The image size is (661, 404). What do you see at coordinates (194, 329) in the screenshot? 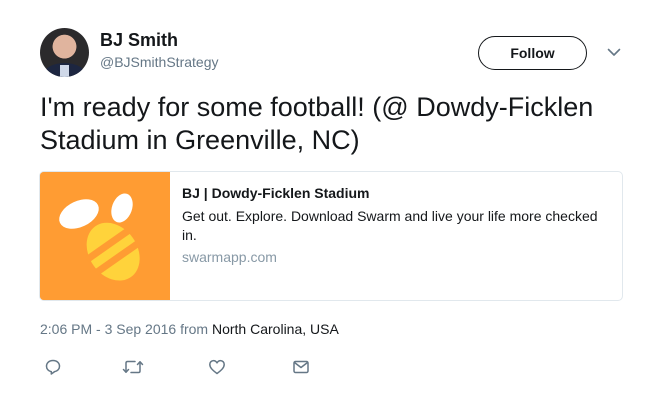
I see `from-label: from` at bounding box center [194, 329].